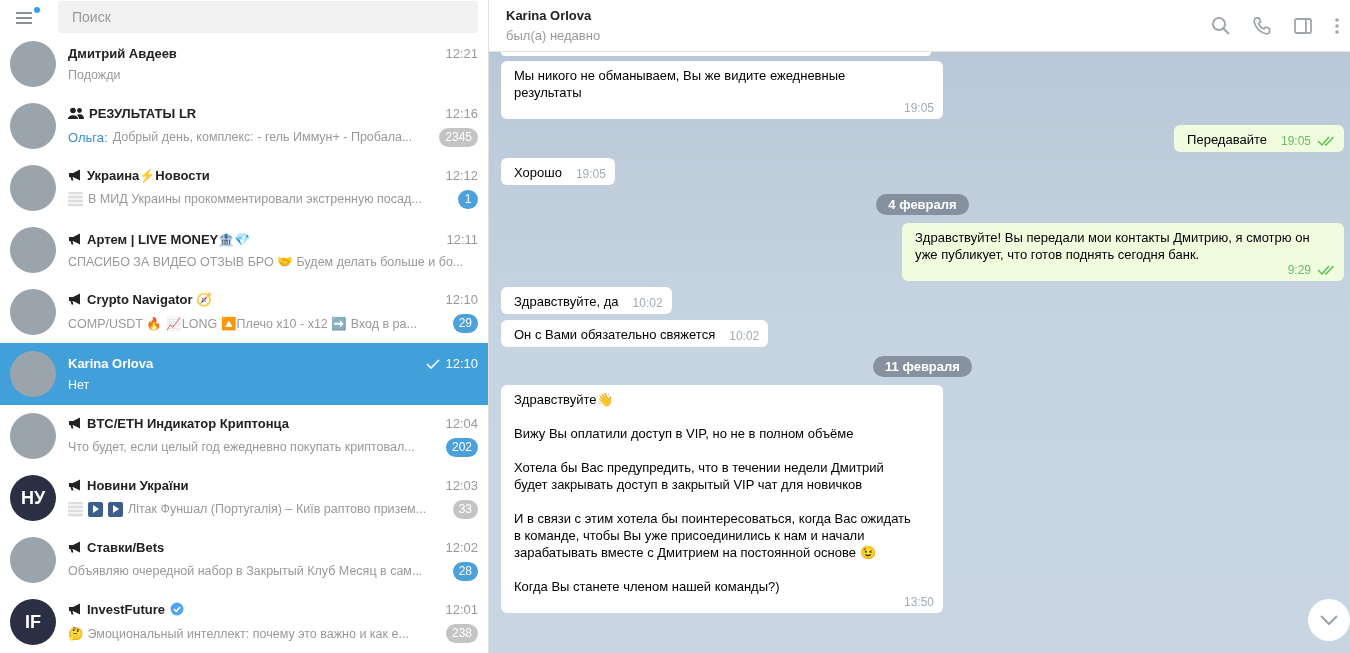  I want to click on message-text: Мы никого не обманываем, Вы же видите ежедневные результаты, so click(680, 84).